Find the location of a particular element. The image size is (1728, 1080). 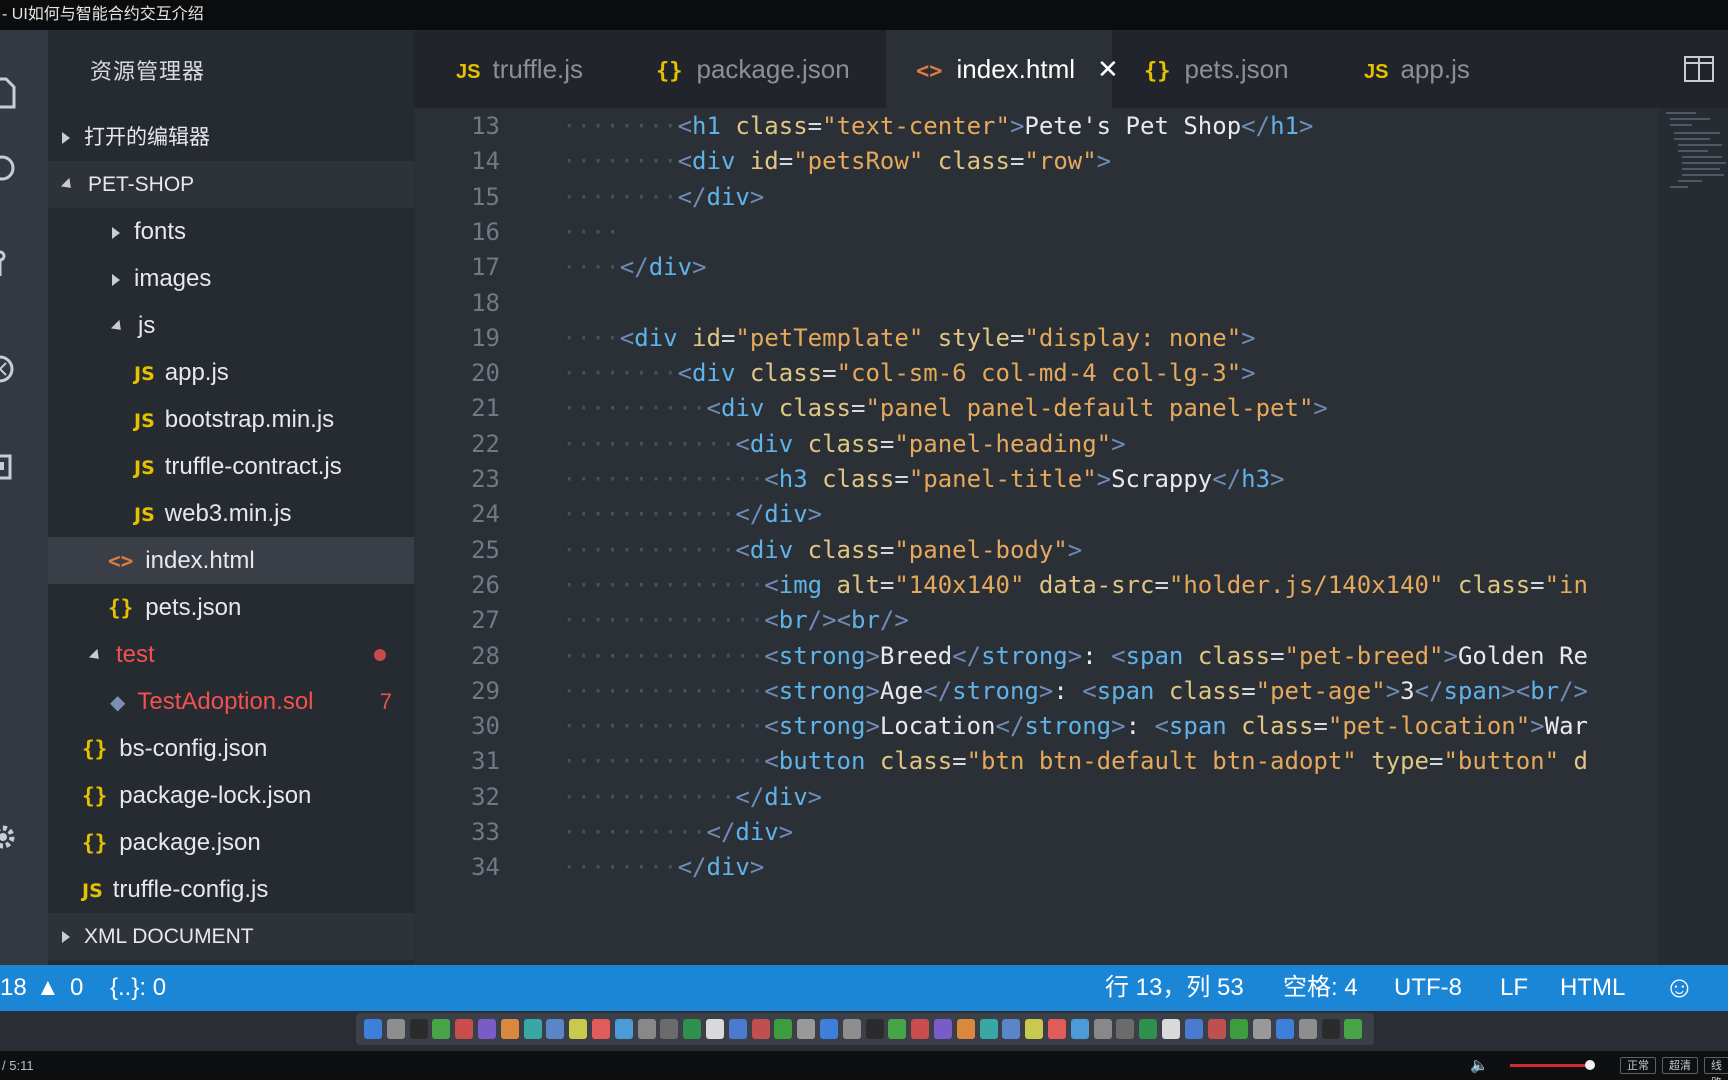

tree-file-web3-js: JS web3.min.js is located at coordinates (231, 513).